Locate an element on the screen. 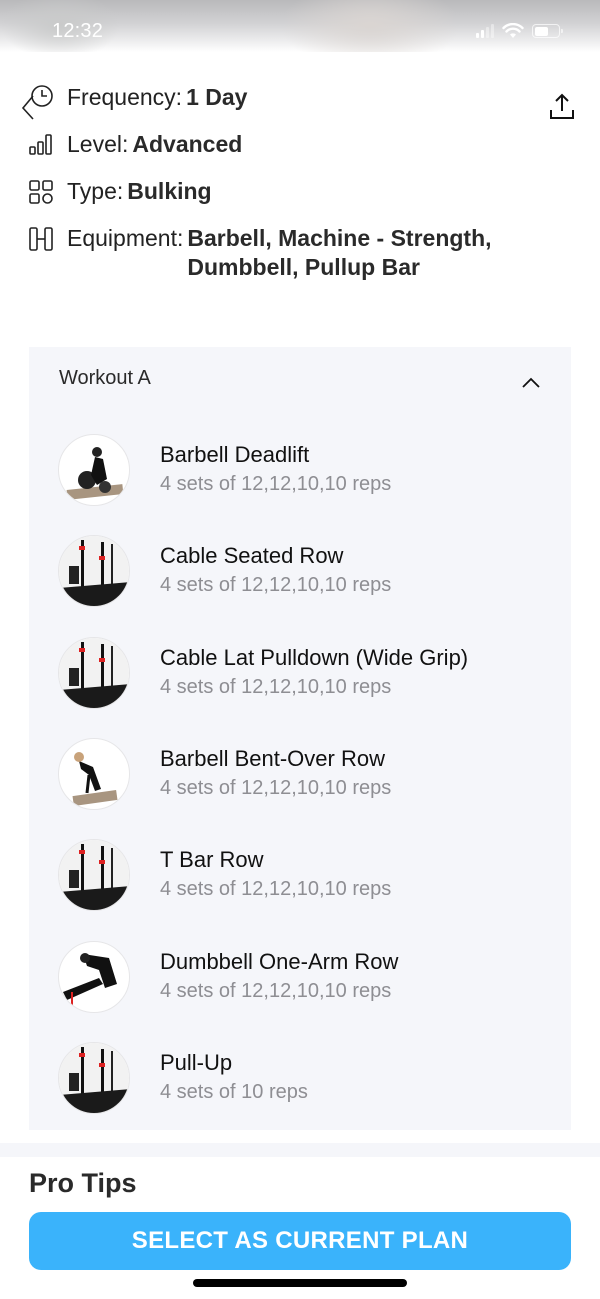 This screenshot has height=1299, width=600. select-current-plan-button: SELECT AS CURRENT PLAN is located at coordinates (300, 1241).